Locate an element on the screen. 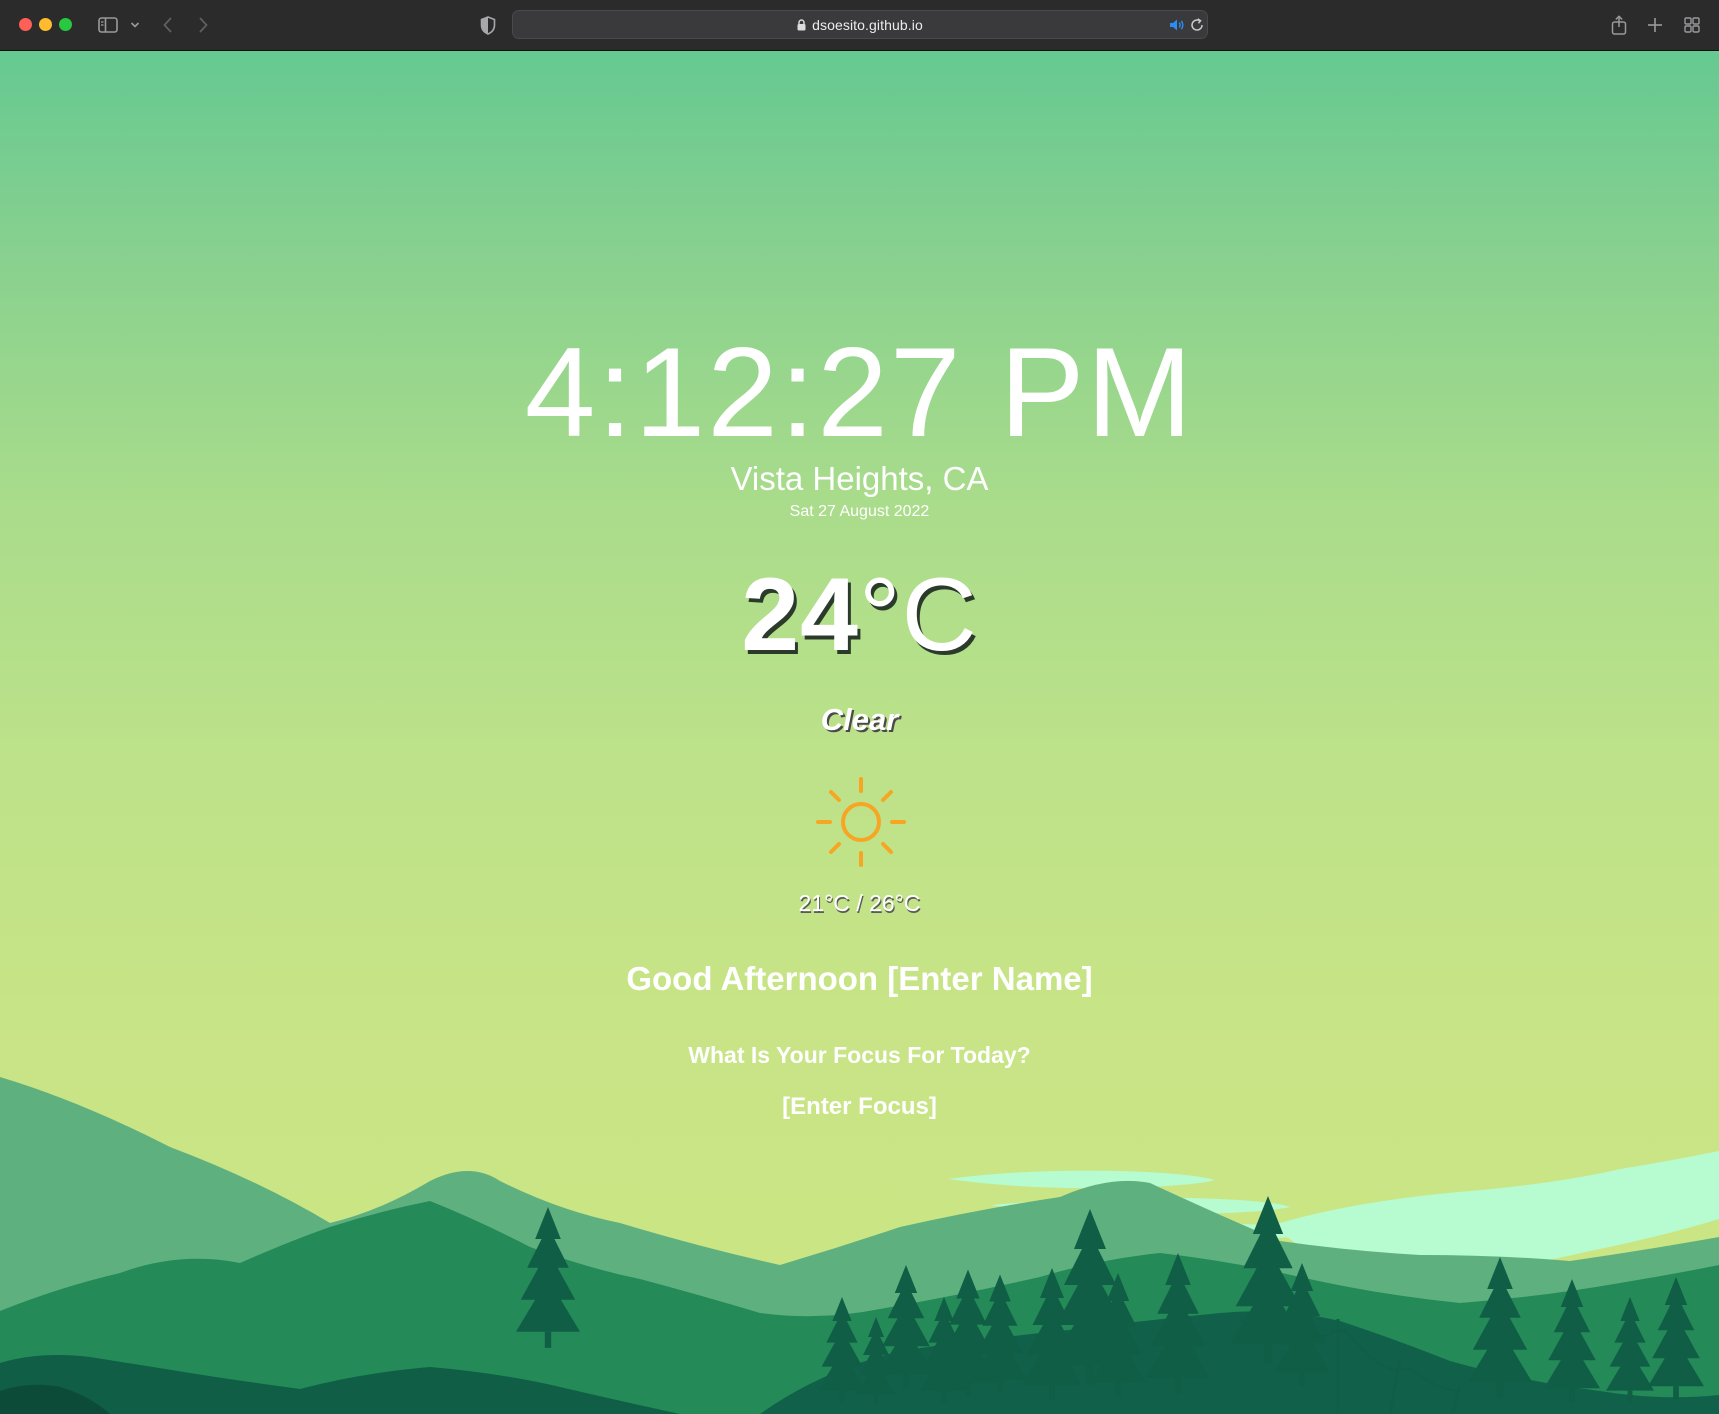  date-label: Sat 27 August 2022 is located at coordinates (859, 511).